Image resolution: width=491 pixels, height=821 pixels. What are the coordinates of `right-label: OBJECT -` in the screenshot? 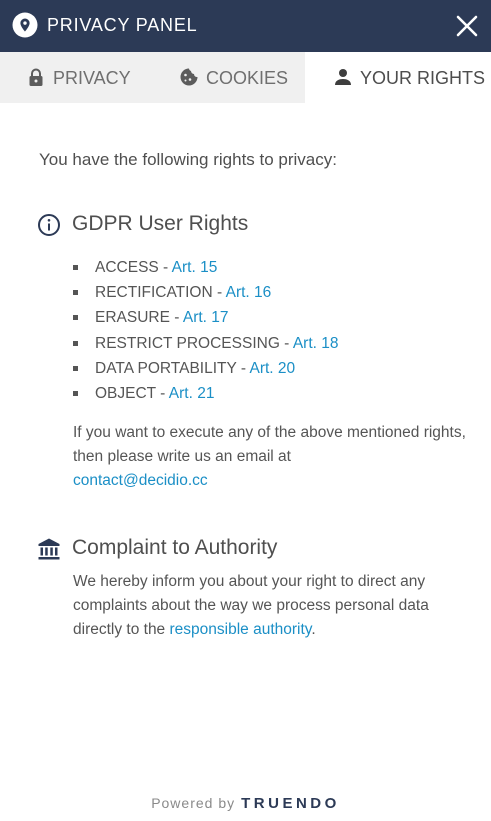 It's located at (132, 393).